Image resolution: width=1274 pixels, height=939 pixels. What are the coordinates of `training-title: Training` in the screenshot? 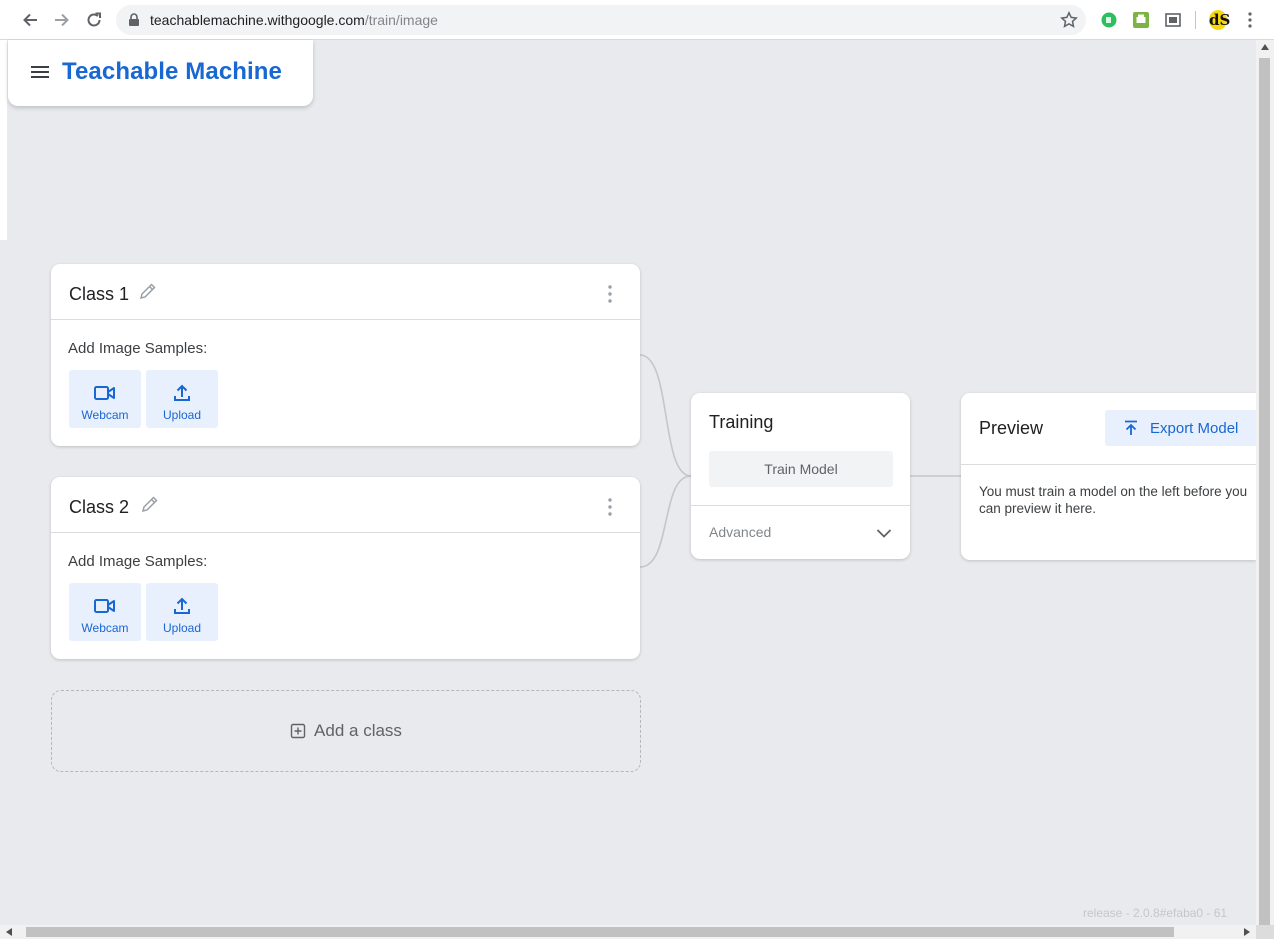 It's located at (741, 422).